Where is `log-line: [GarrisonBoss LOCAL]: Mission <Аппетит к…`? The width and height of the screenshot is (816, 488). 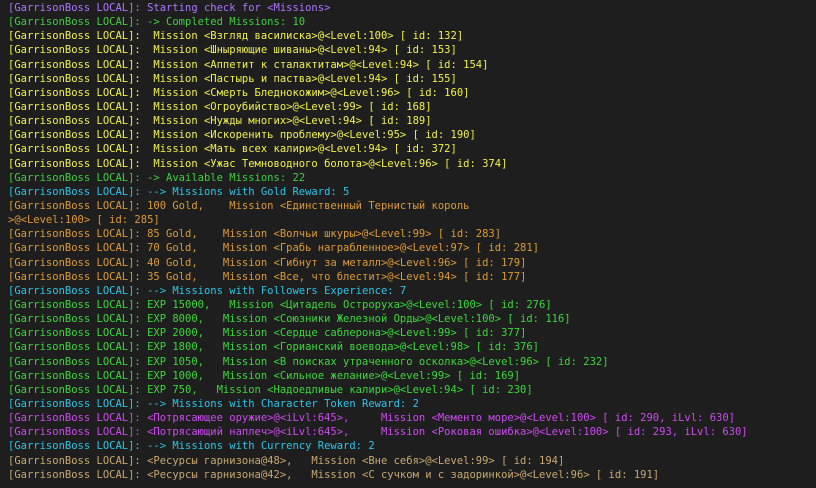
log-line: [GarrisonBoss LOCAL]: Mission <Аппетит к… is located at coordinates (248, 64).